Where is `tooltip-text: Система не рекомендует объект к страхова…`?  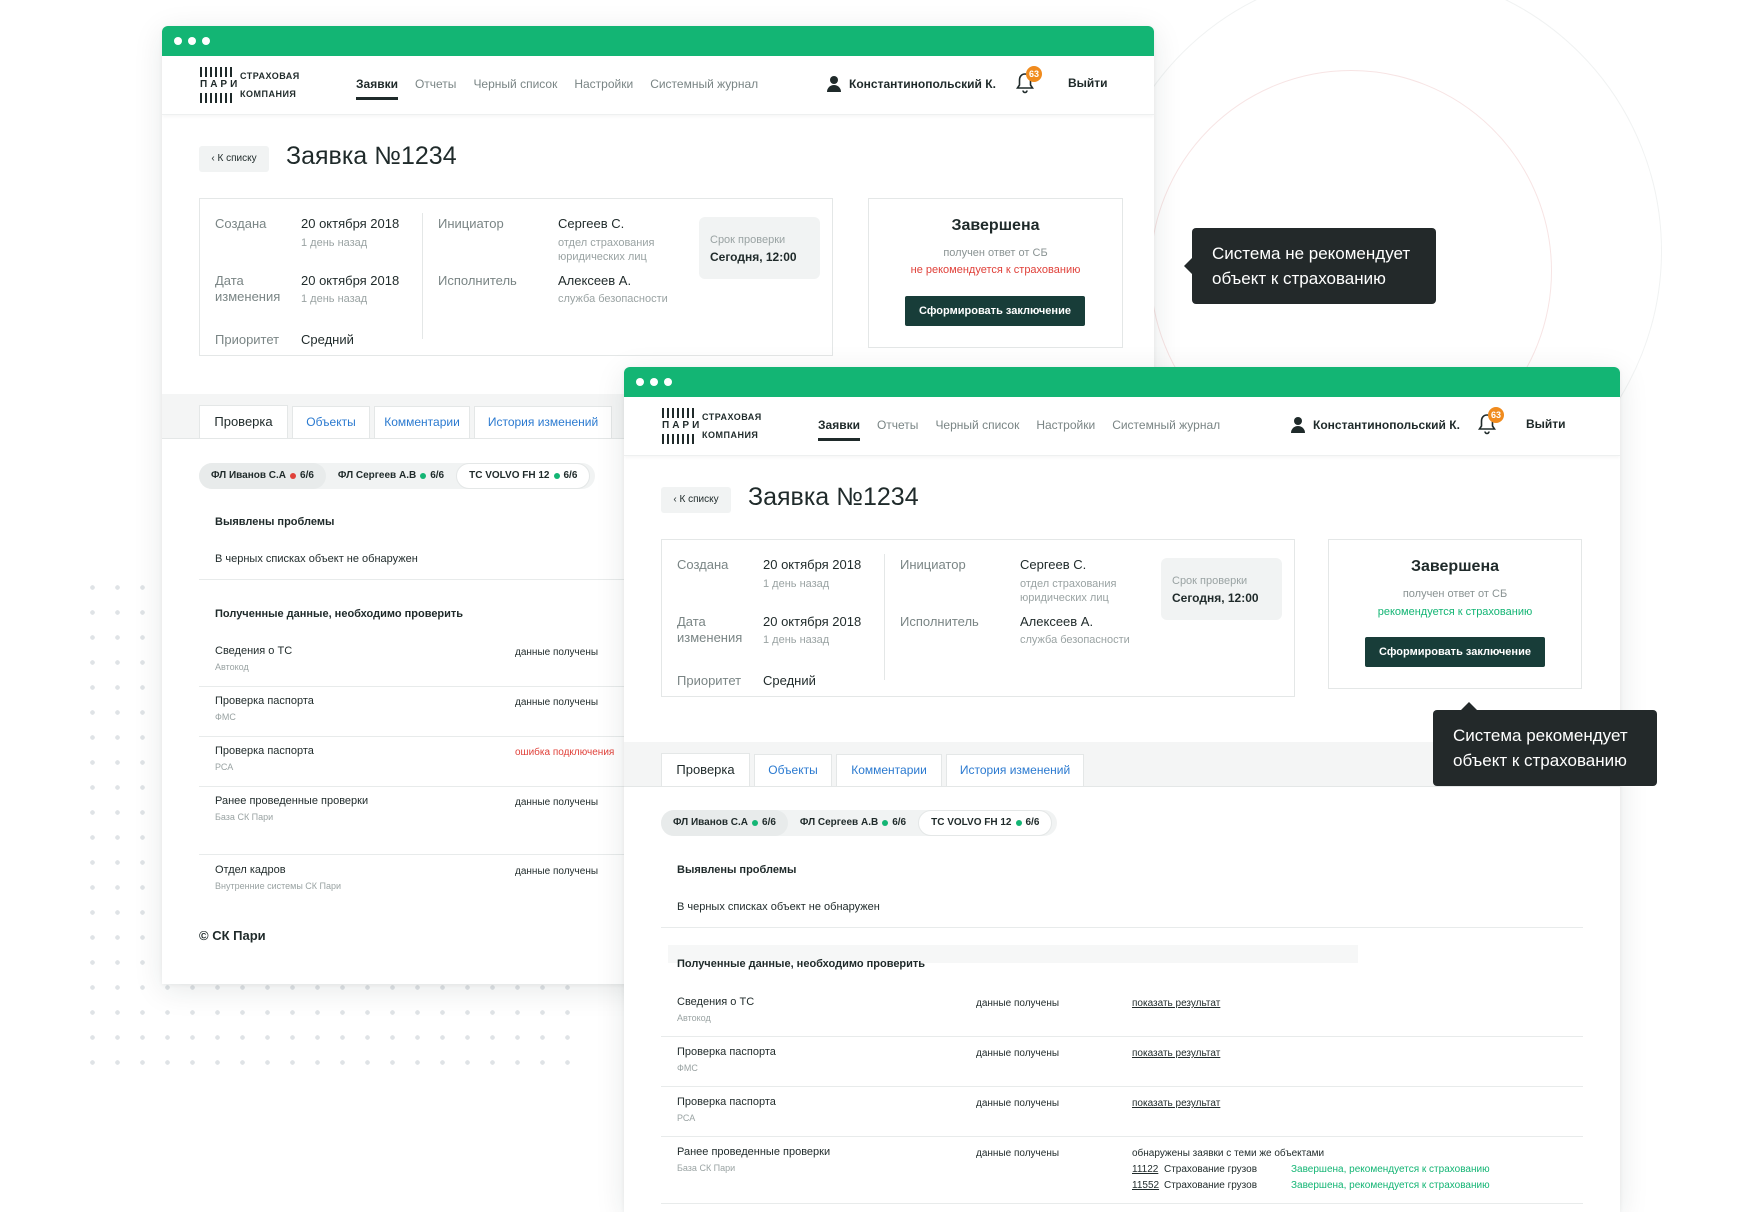 tooltip-text: Система не рекомендует объект к страхова… is located at coordinates (1311, 266).